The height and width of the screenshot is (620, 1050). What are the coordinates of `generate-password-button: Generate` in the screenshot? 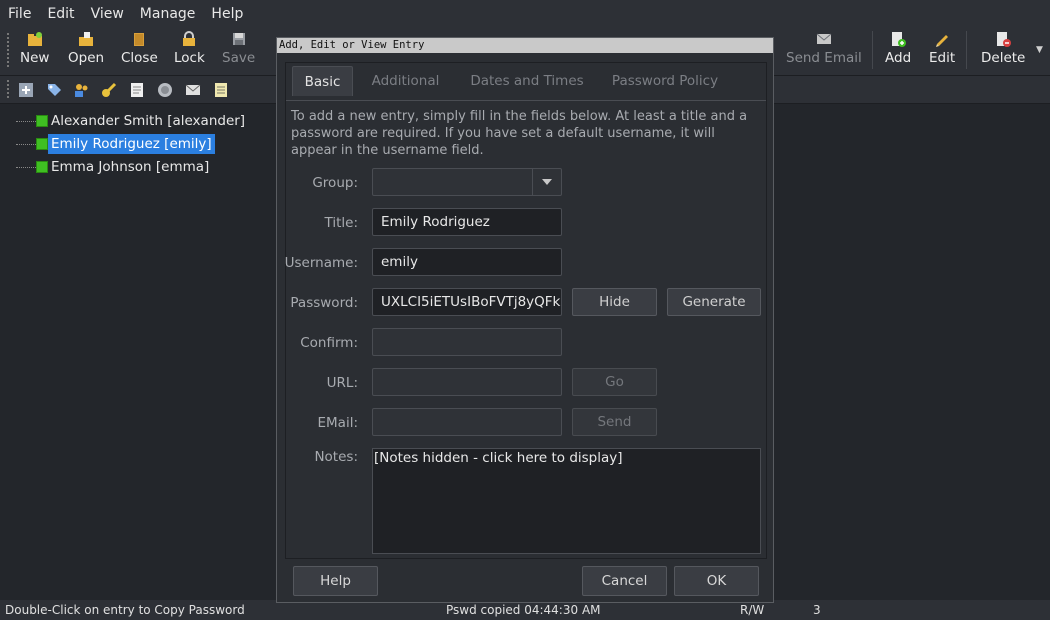 It's located at (714, 302).